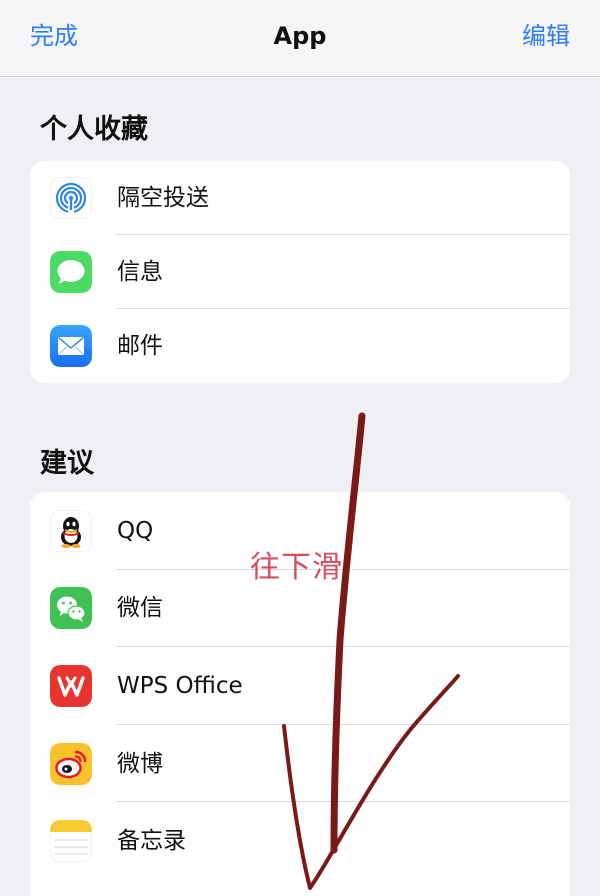 The image size is (600, 896). What do you see at coordinates (140, 763) in the screenshot?
I see `list-item-label: 微博` at bounding box center [140, 763].